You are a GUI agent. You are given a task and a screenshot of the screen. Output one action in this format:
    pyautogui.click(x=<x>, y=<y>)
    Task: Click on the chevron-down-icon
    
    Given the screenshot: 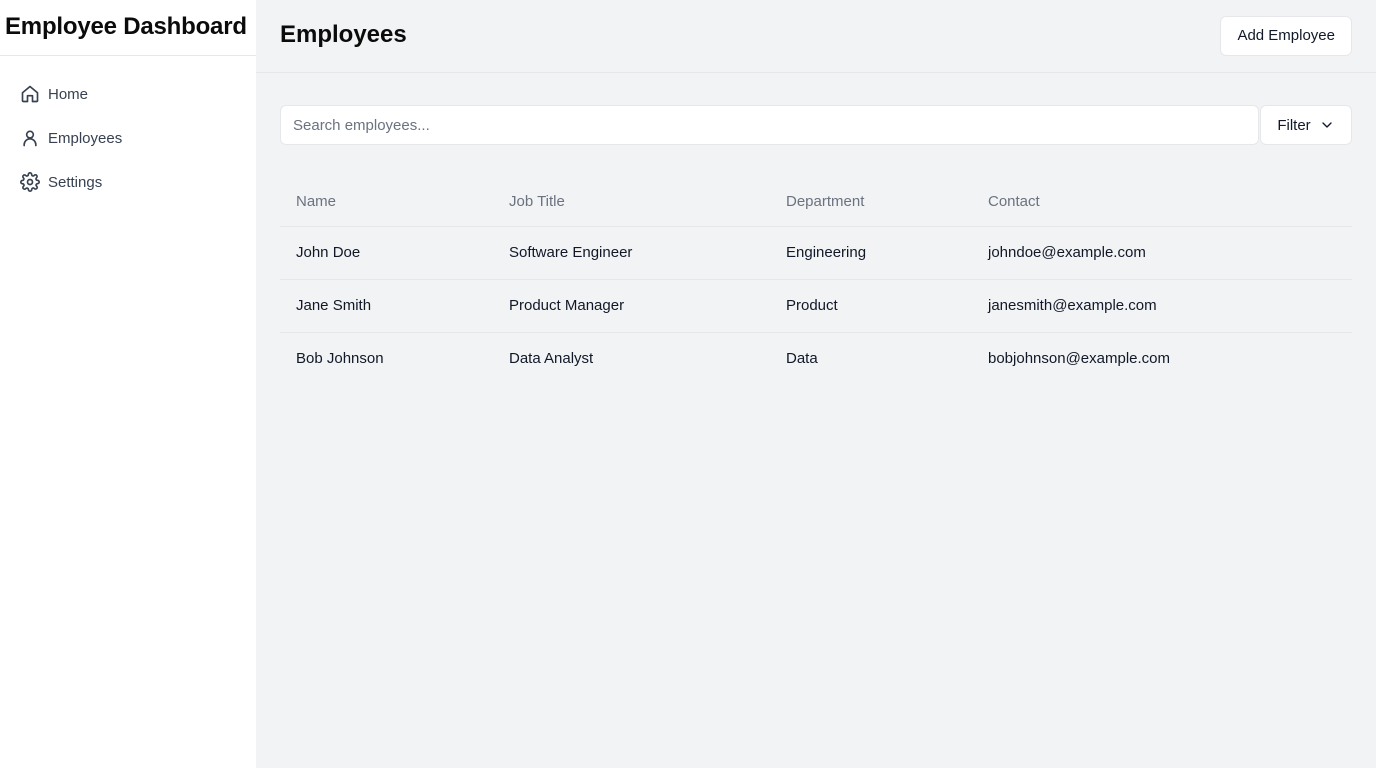 What is the action you would take?
    pyautogui.click(x=1327, y=125)
    